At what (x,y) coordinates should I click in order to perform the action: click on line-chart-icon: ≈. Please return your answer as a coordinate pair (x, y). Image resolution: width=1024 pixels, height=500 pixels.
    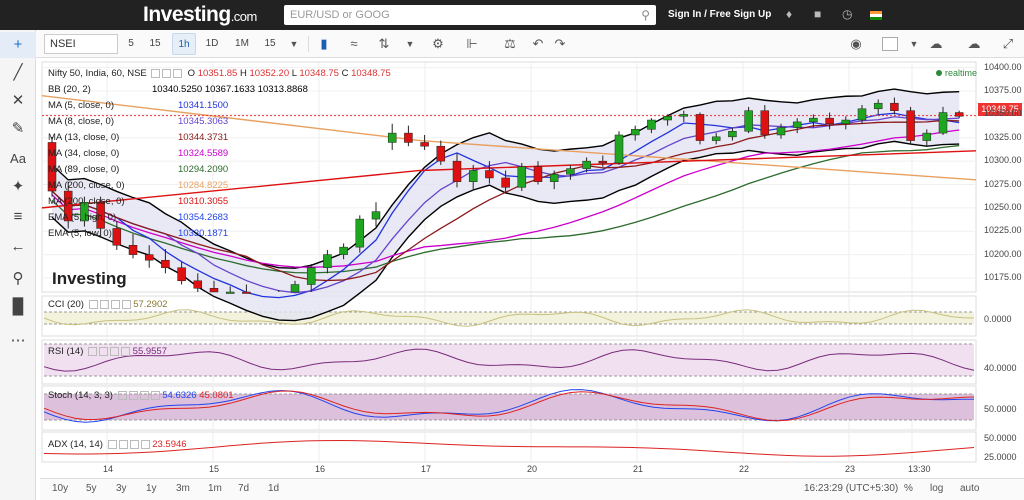
    Looking at the image, I should click on (354, 44).